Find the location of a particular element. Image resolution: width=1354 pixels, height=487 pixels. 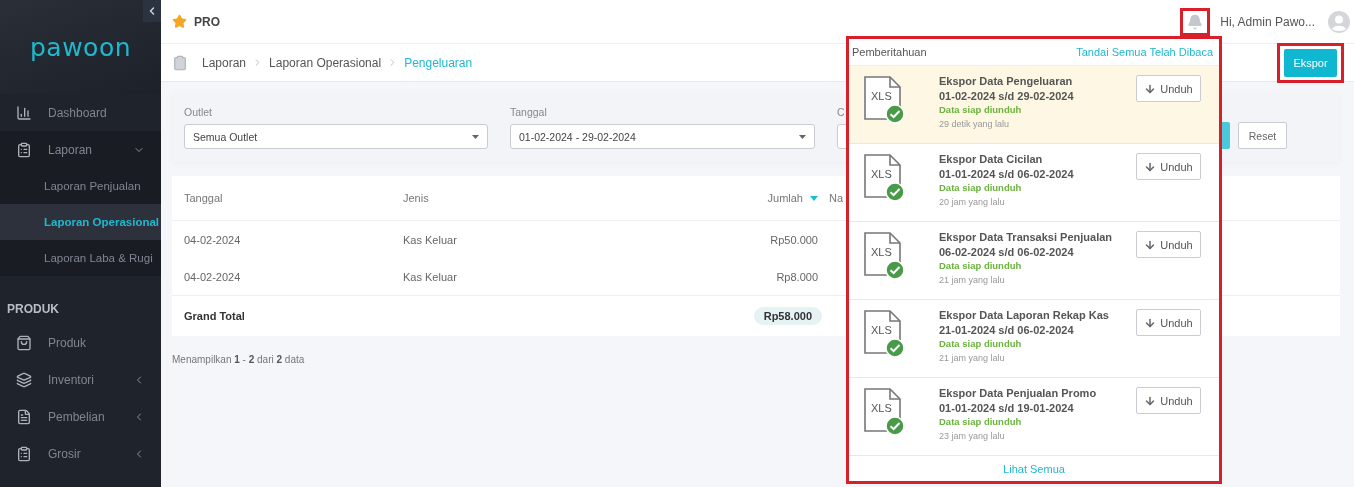

column-header: Tanggal is located at coordinates (293, 198).